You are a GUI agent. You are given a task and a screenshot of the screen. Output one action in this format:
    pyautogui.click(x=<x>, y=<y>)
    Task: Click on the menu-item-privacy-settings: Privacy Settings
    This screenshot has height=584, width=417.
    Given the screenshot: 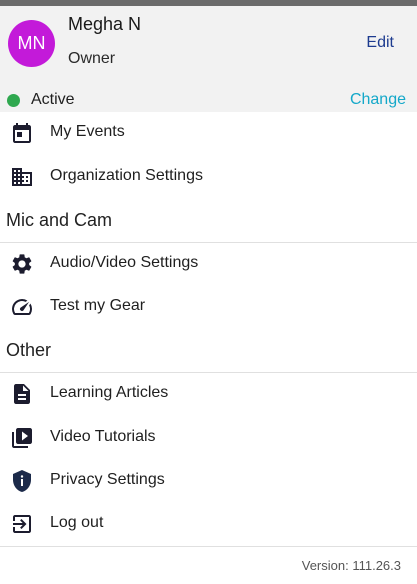 What is the action you would take?
    pyautogui.click(x=208, y=481)
    